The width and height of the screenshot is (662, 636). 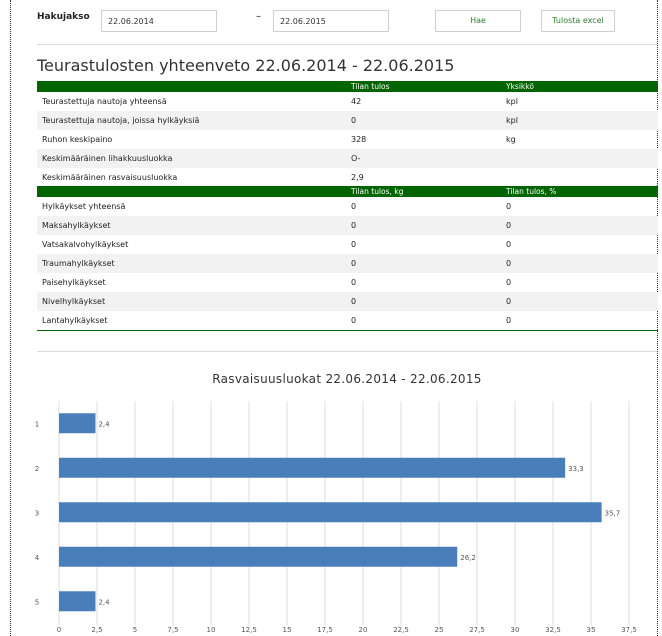 I want to click on bar-value-label: 33,3, so click(x=576, y=469).